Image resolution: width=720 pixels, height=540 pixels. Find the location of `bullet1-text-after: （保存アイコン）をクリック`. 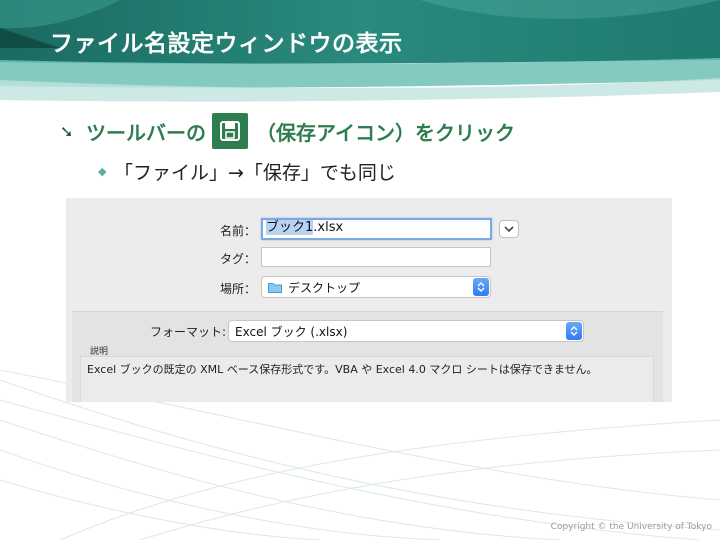

bullet1-text-after: （保存アイコン）をクリック is located at coordinates (385, 132).